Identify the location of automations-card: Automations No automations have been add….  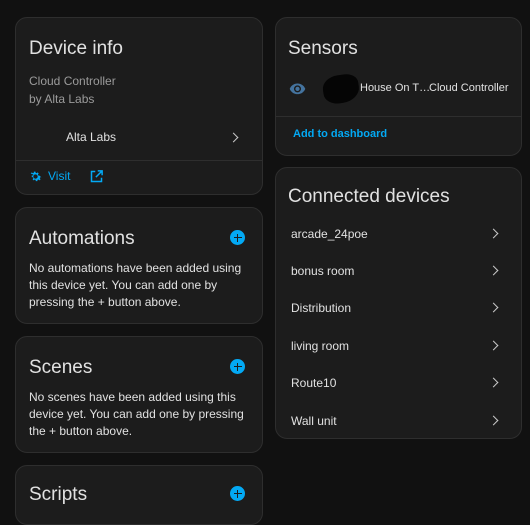
(139, 265).